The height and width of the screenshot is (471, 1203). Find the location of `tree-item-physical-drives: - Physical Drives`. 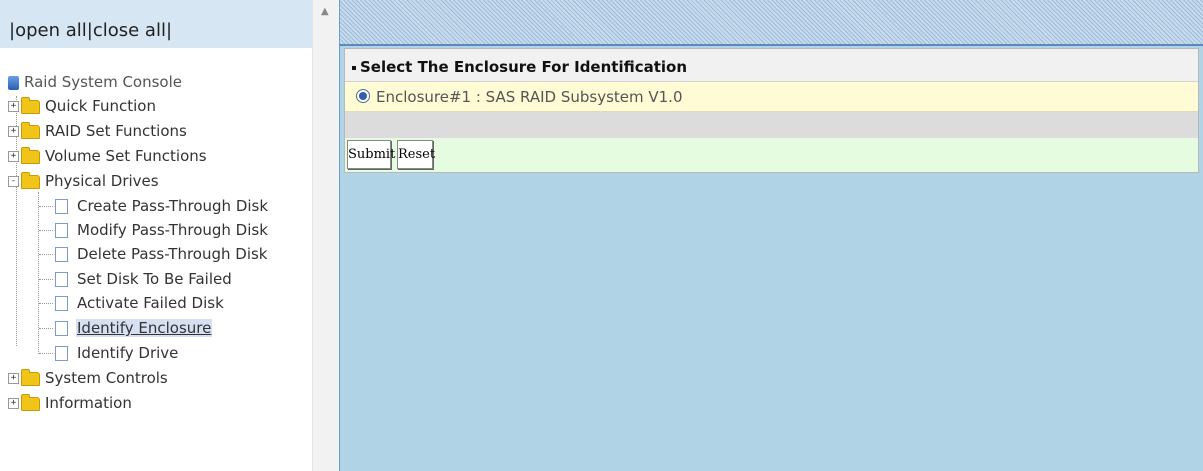

tree-item-physical-drives: - Physical Drives is located at coordinates (83, 181).